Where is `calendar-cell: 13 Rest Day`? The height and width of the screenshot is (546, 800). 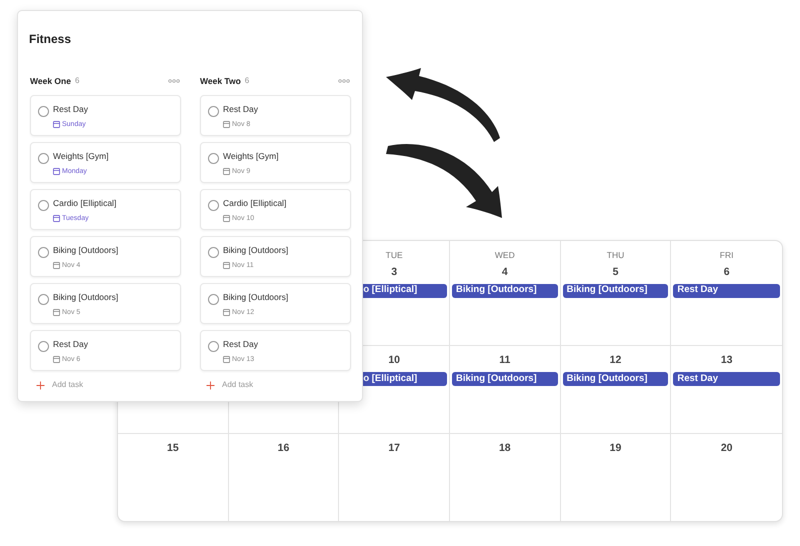
calendar-cell: 13 Rest Day is located at coordinates (726, 390).